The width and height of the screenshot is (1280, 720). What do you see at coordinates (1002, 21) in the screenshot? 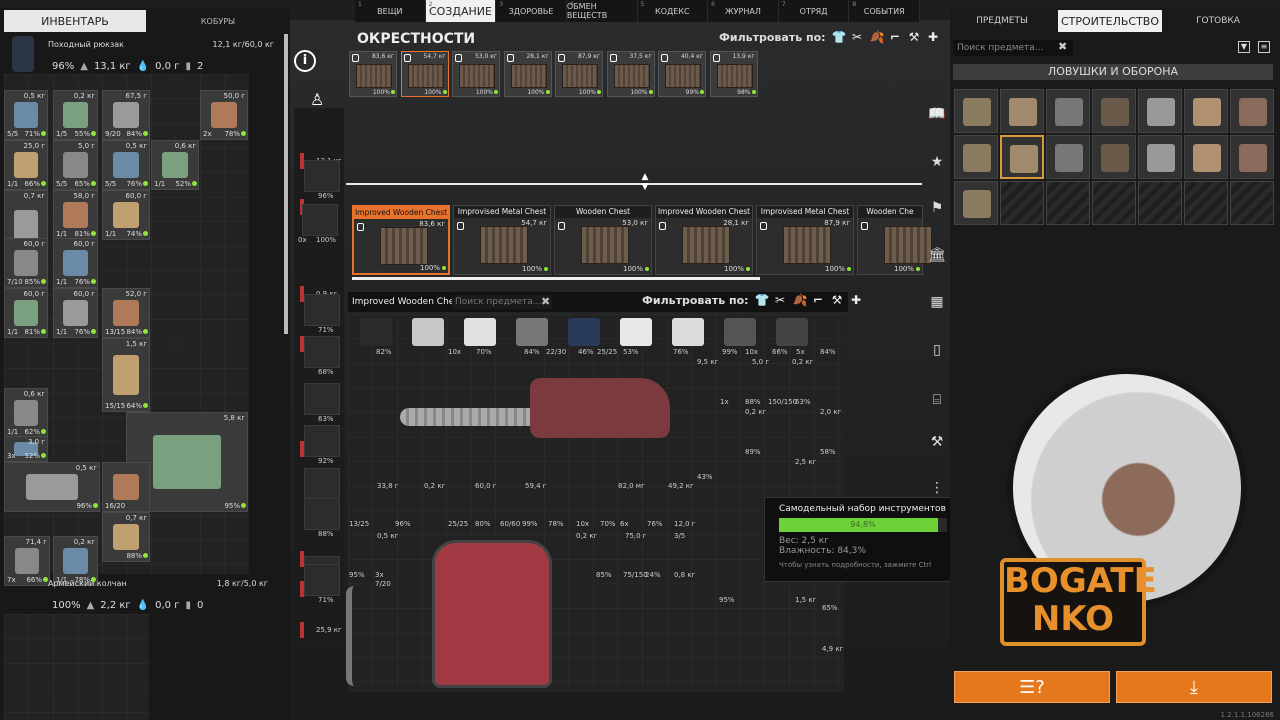
I see `tab-items: ПРЕДМЕТЫ` at bounding box center [1002, 21].